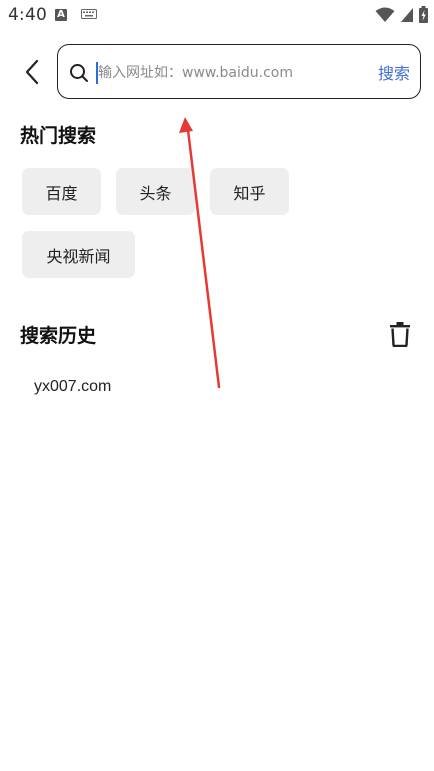  I want to click on hot-search-chip-zhihu: 知乎, so click(249, 191).